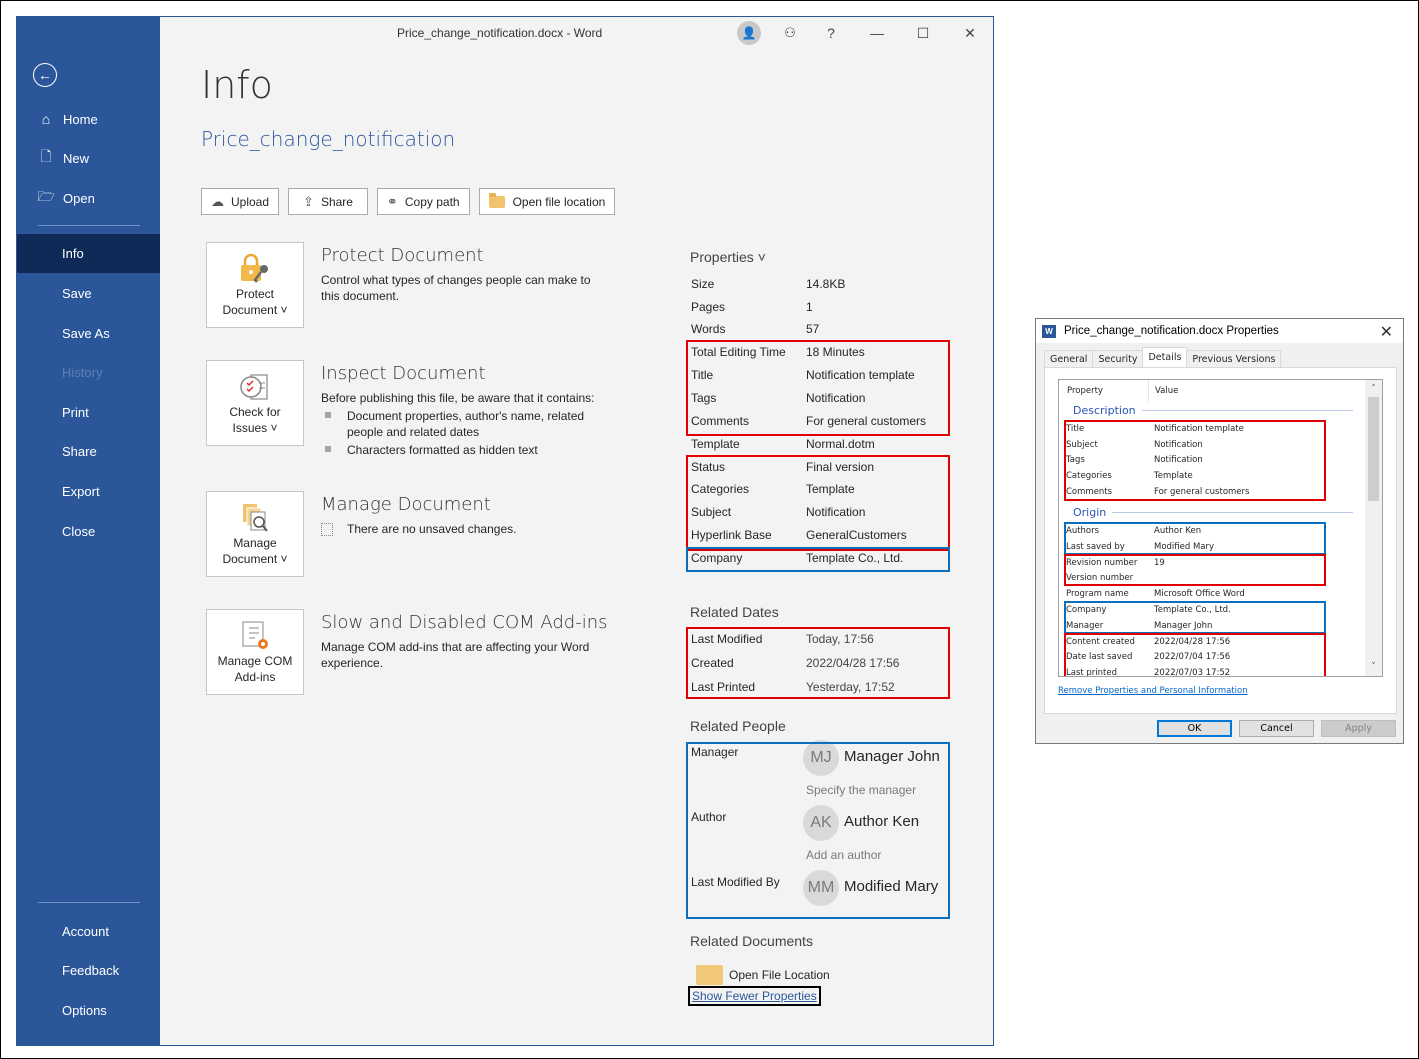  I want to click on apply-button: Apply, so click(1358, 728).